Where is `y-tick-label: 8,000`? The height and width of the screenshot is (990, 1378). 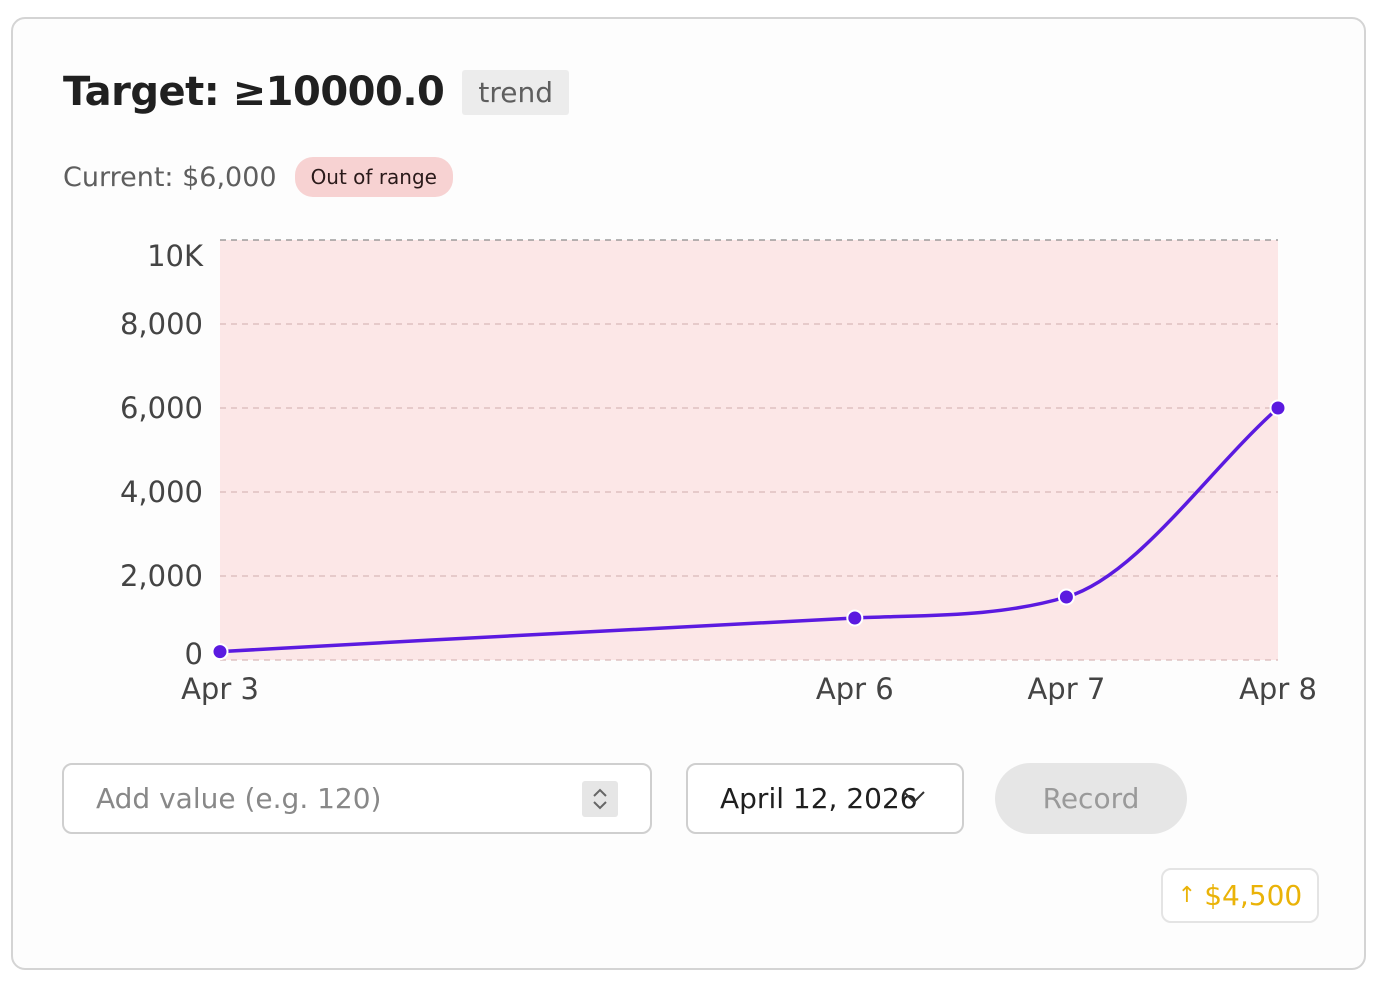
y-tick-label: 8,000 is located at coordinates (161, 324).